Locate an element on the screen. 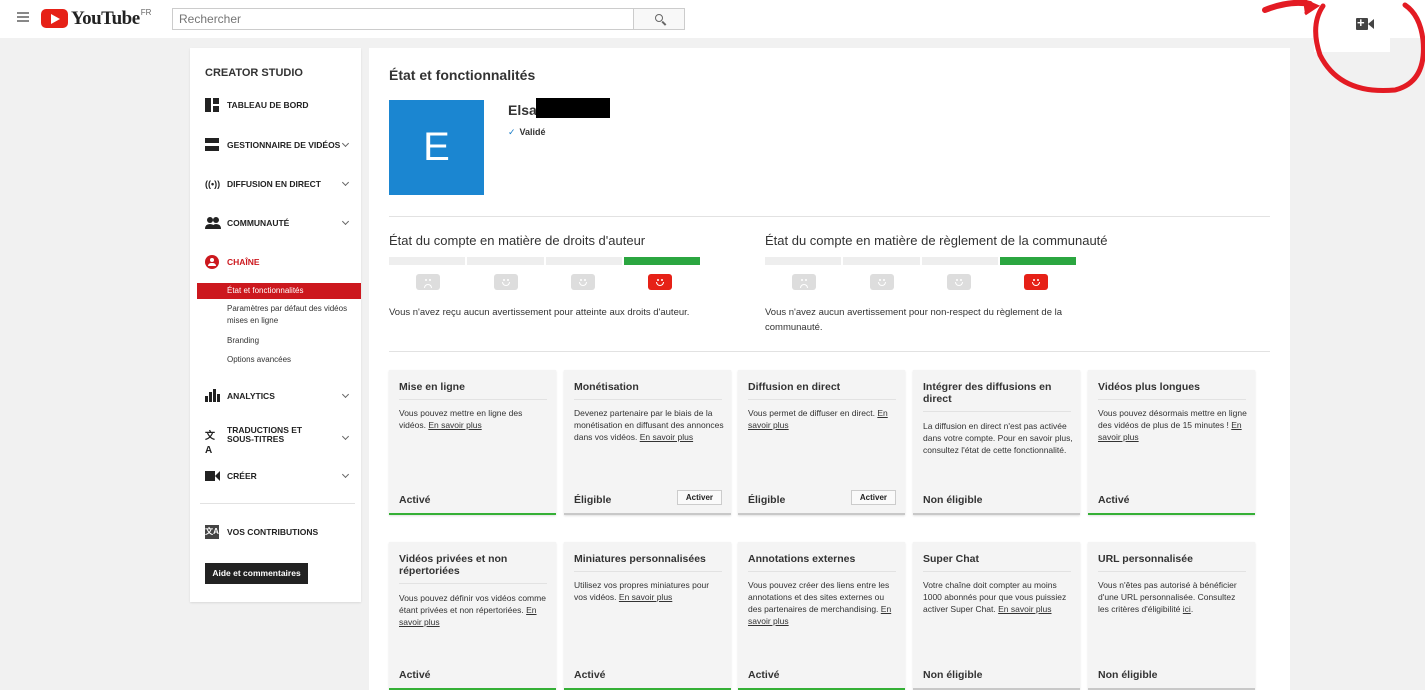 The image size is (1425, 690). sidebar-item-create: CRÉER is located at coordinates (280, 476).